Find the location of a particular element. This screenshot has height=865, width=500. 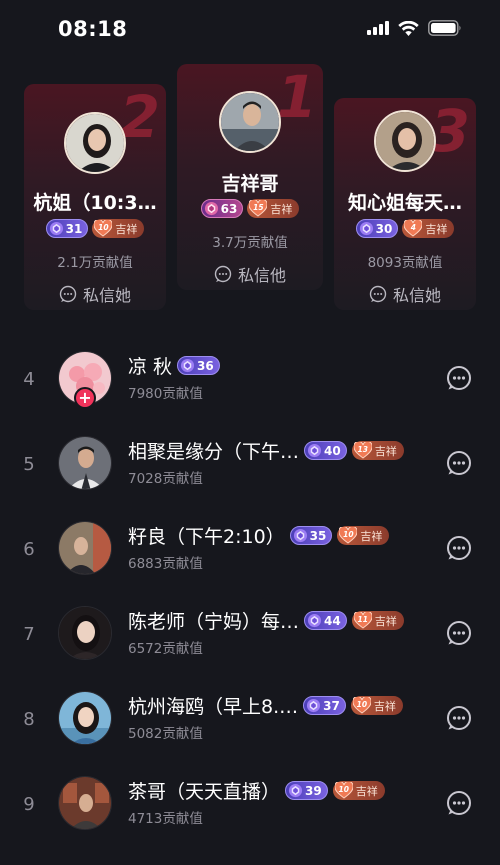

list-item: 7 陈老师（宁妈）每… 44 11 吉祥 6572贡献值 is located at coordinates (250, 640).